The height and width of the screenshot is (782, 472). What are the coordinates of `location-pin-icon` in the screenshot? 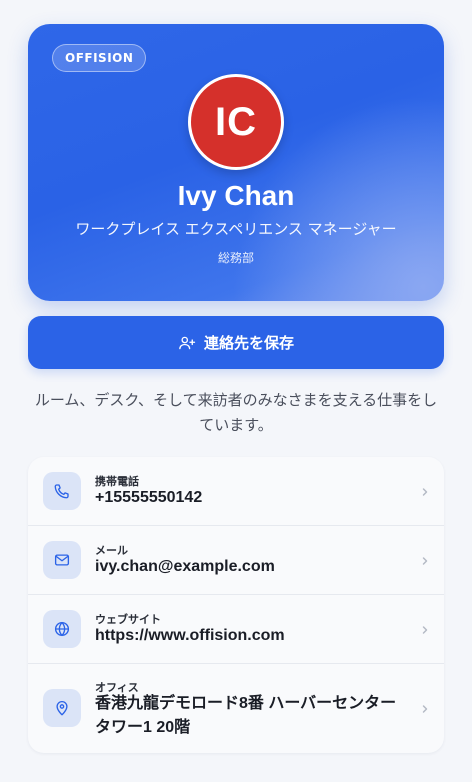 It's located at (62, 708).